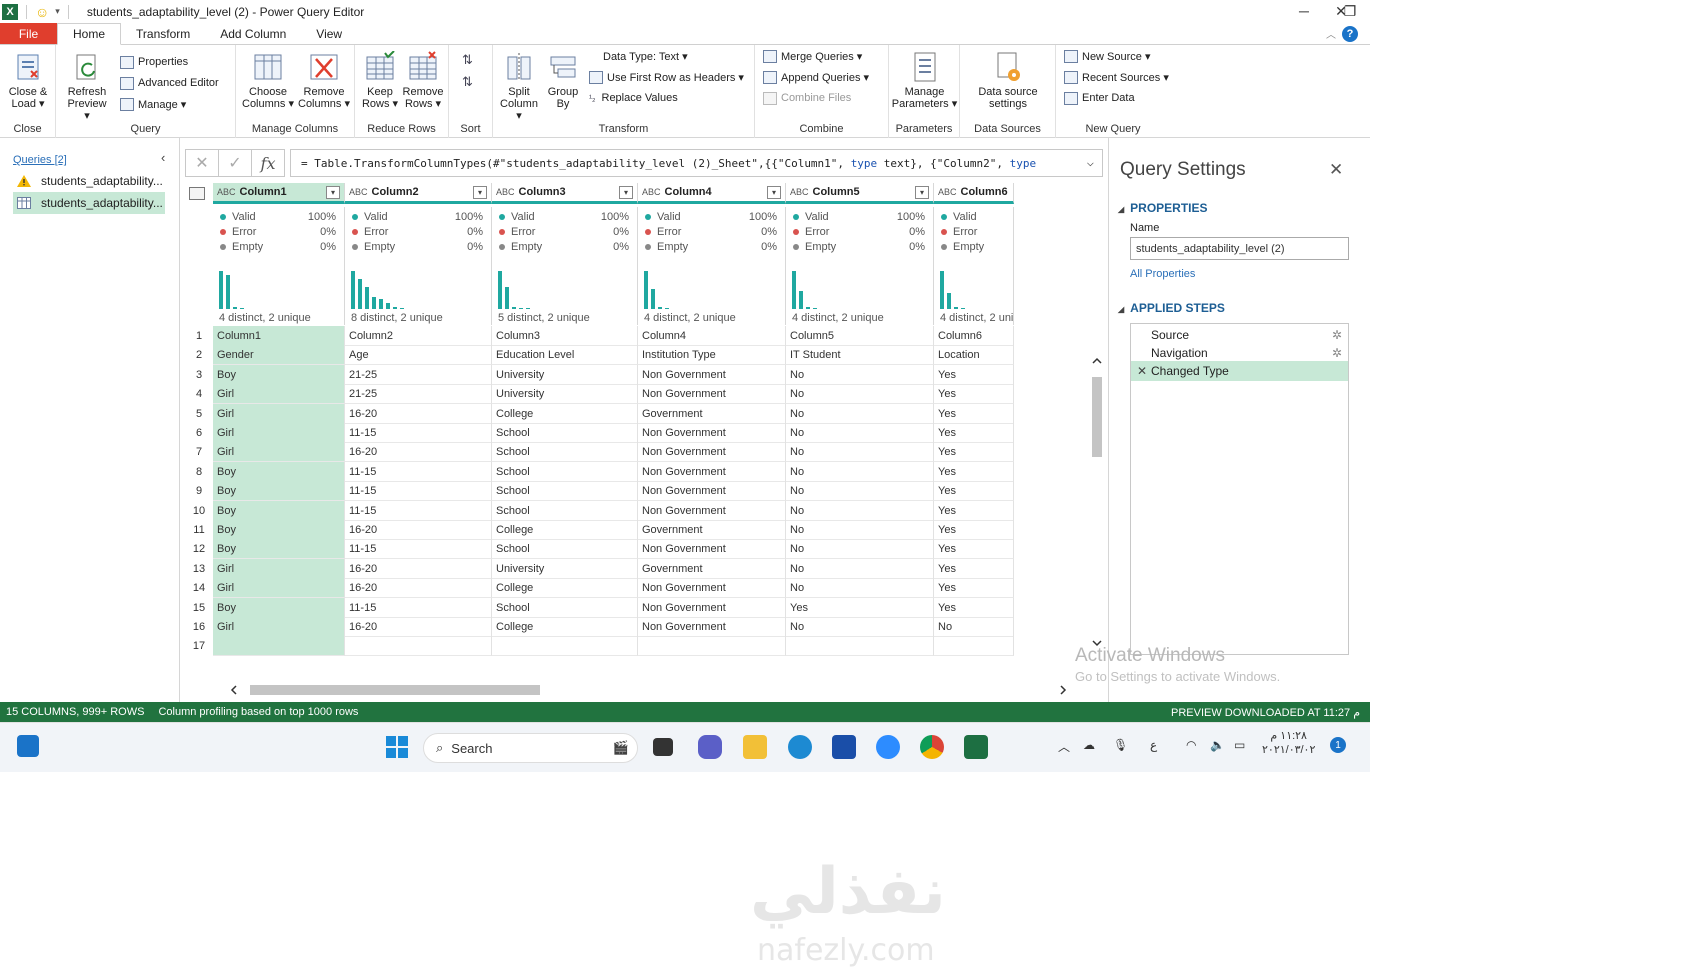 This screenshot has width=1700, height=970. I want to click on new-source-button: New Source ▾, so click(1107, 56).